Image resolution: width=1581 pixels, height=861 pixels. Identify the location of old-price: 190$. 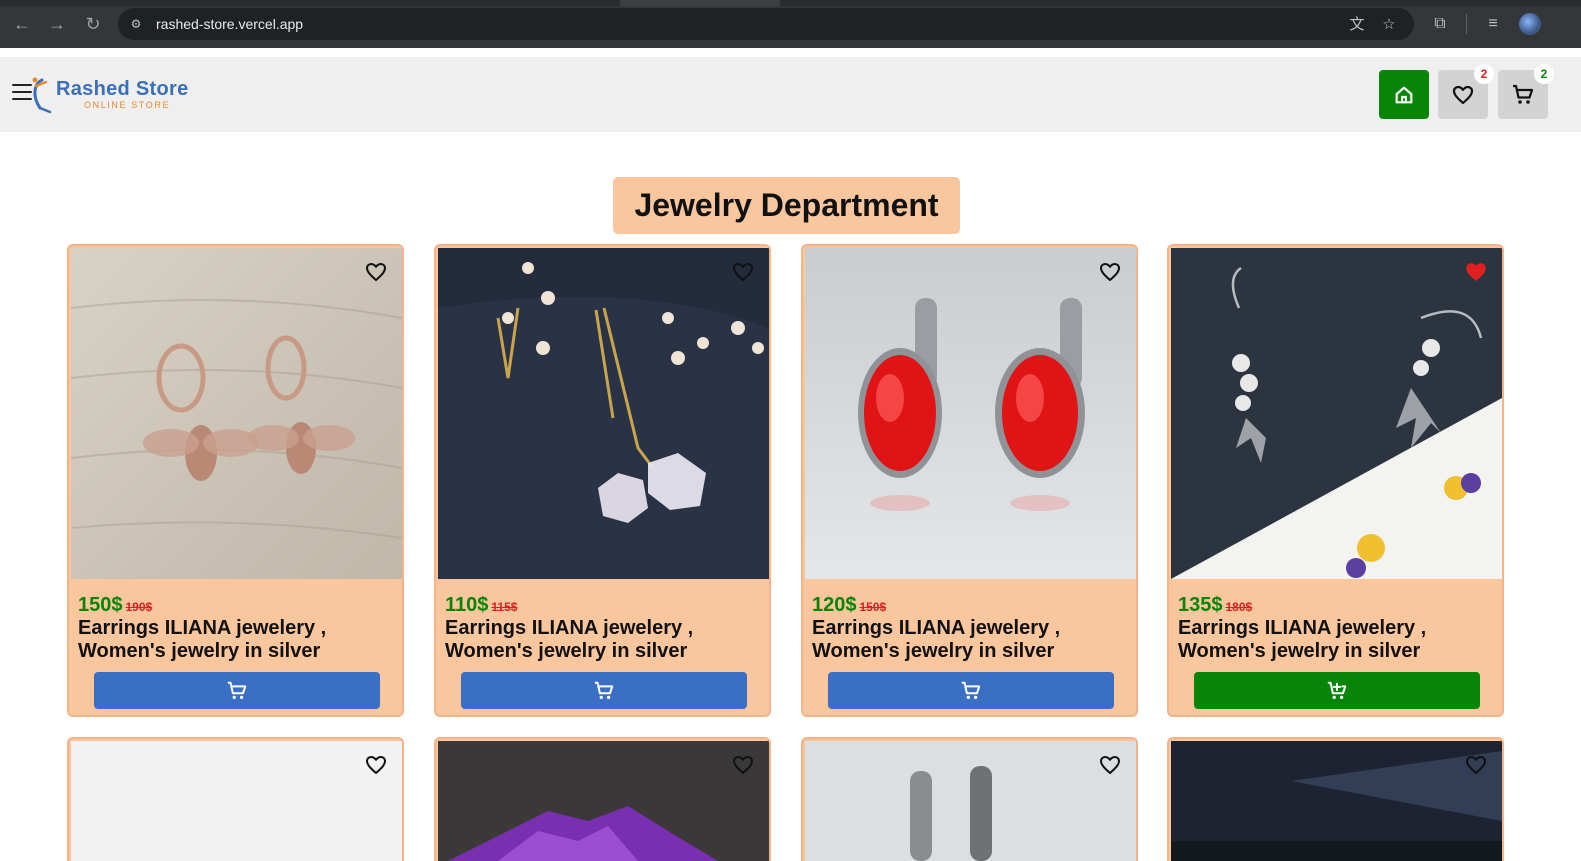
(139, 607).